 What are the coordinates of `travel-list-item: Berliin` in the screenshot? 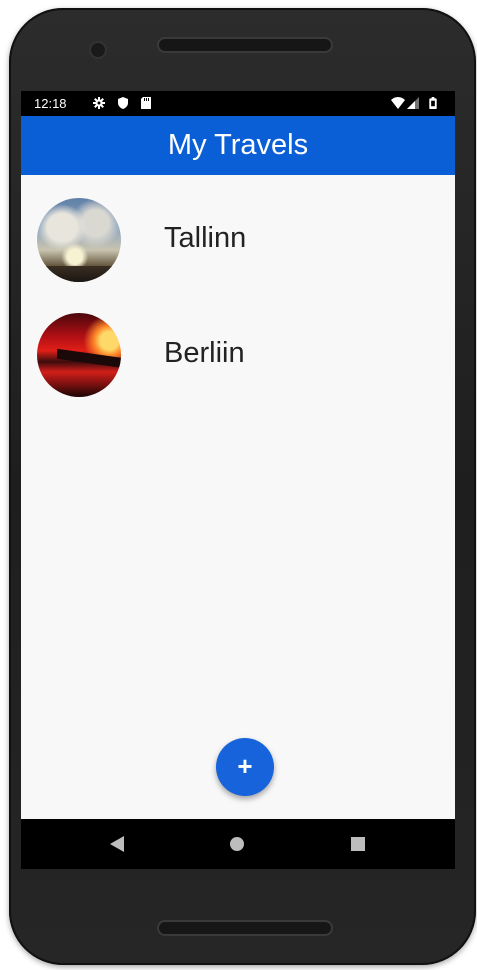 It's located at (238, 353).